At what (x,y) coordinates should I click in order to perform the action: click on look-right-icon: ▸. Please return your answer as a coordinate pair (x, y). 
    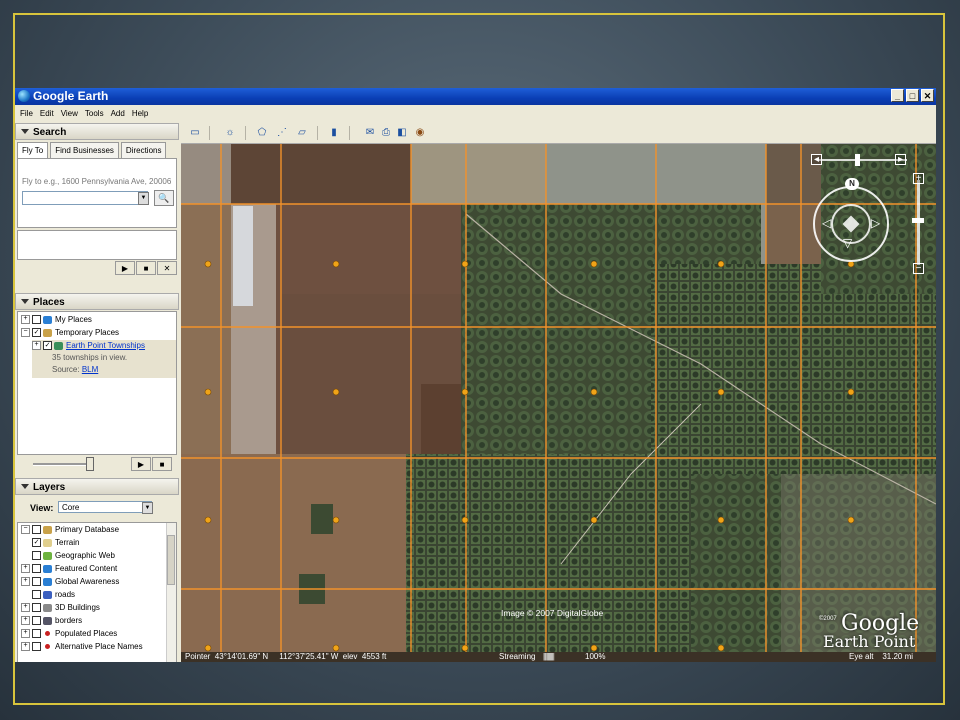
    Looking at the image, I should click on (900, 159).